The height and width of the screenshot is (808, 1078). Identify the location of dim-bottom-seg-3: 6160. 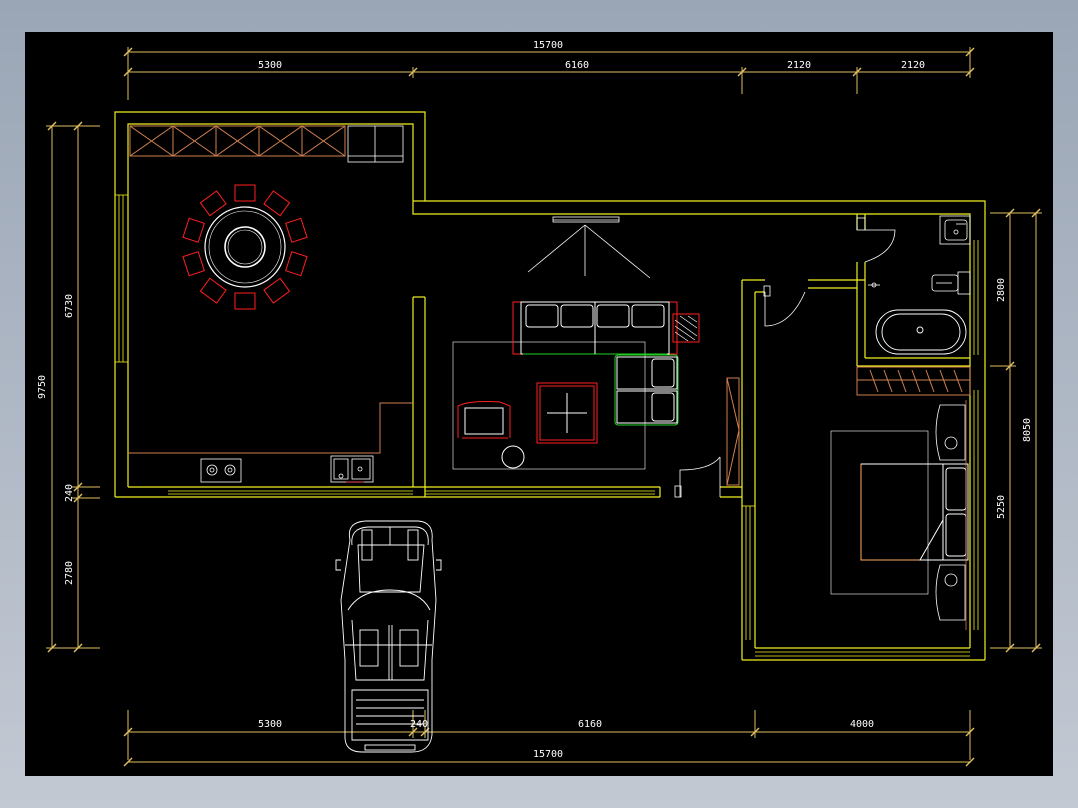
(590, 724).